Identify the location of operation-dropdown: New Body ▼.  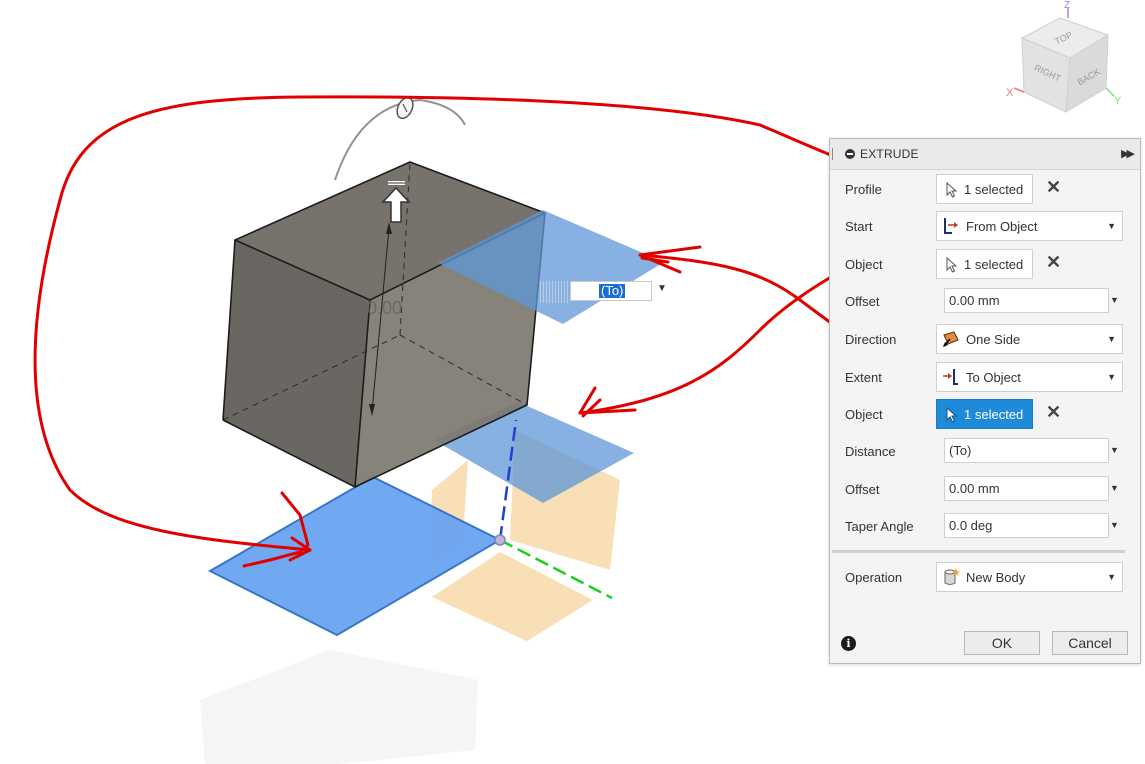
(1029, 577).